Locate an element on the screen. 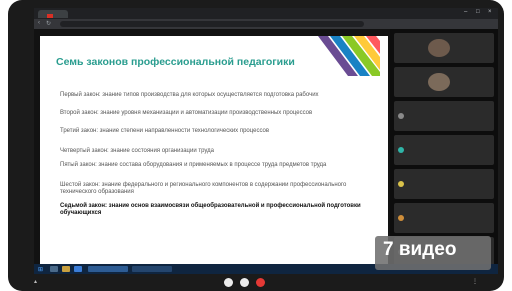 This screenshot has height=291, width=512. browser-toolbar: ‹ ↻ is located at coordinates (266, 24).